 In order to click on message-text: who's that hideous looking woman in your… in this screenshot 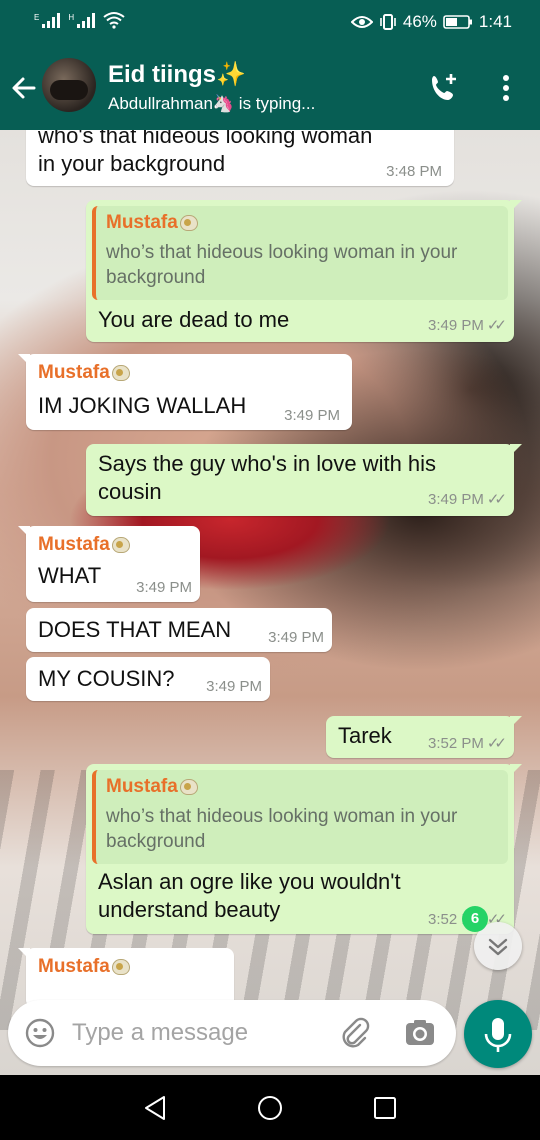, I will do `click(205, 153)`.